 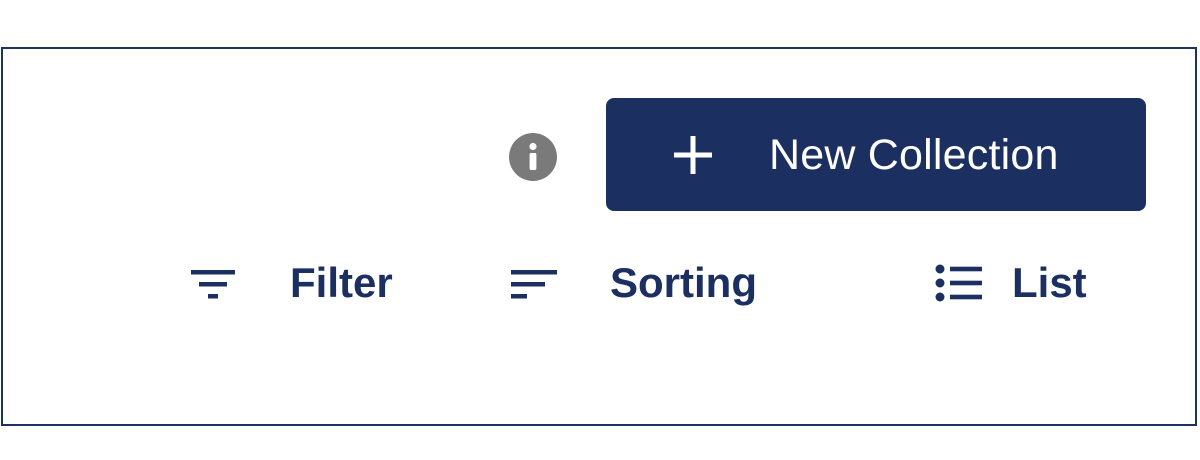 What do you see at coordinates (914, 155) in the screenshot?
I see `new-collection-label: New Collection` at bounding box center [914, 155].